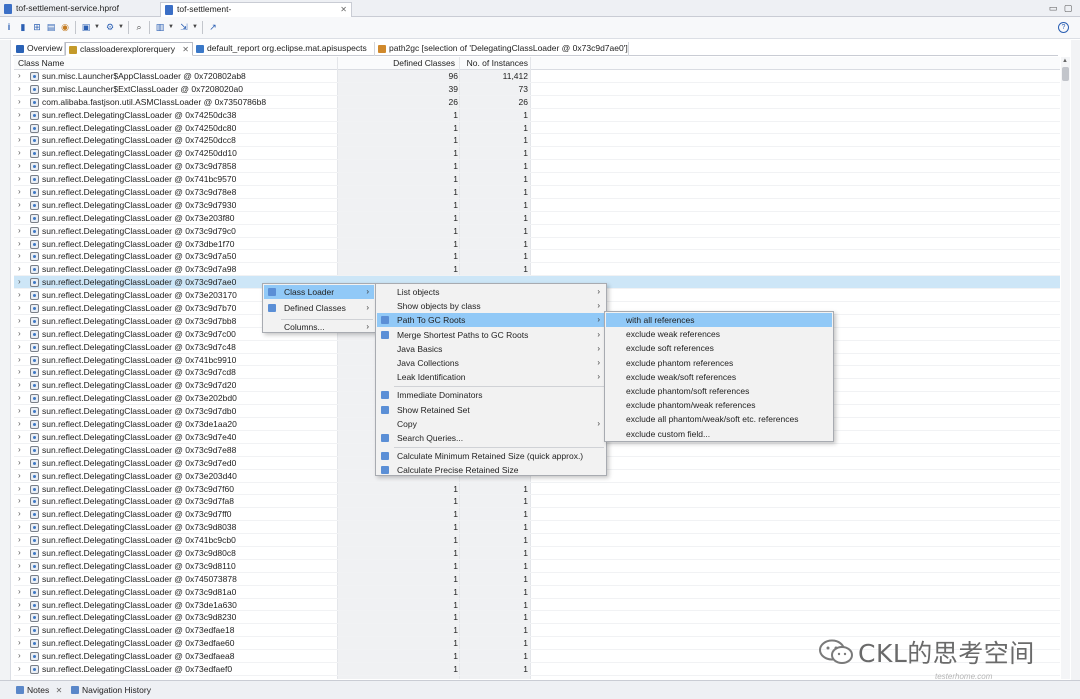 The height and width of the screenshot is (699, 1080). I want to click on calculate-retained-icon: ⇲, so click(184, 27).